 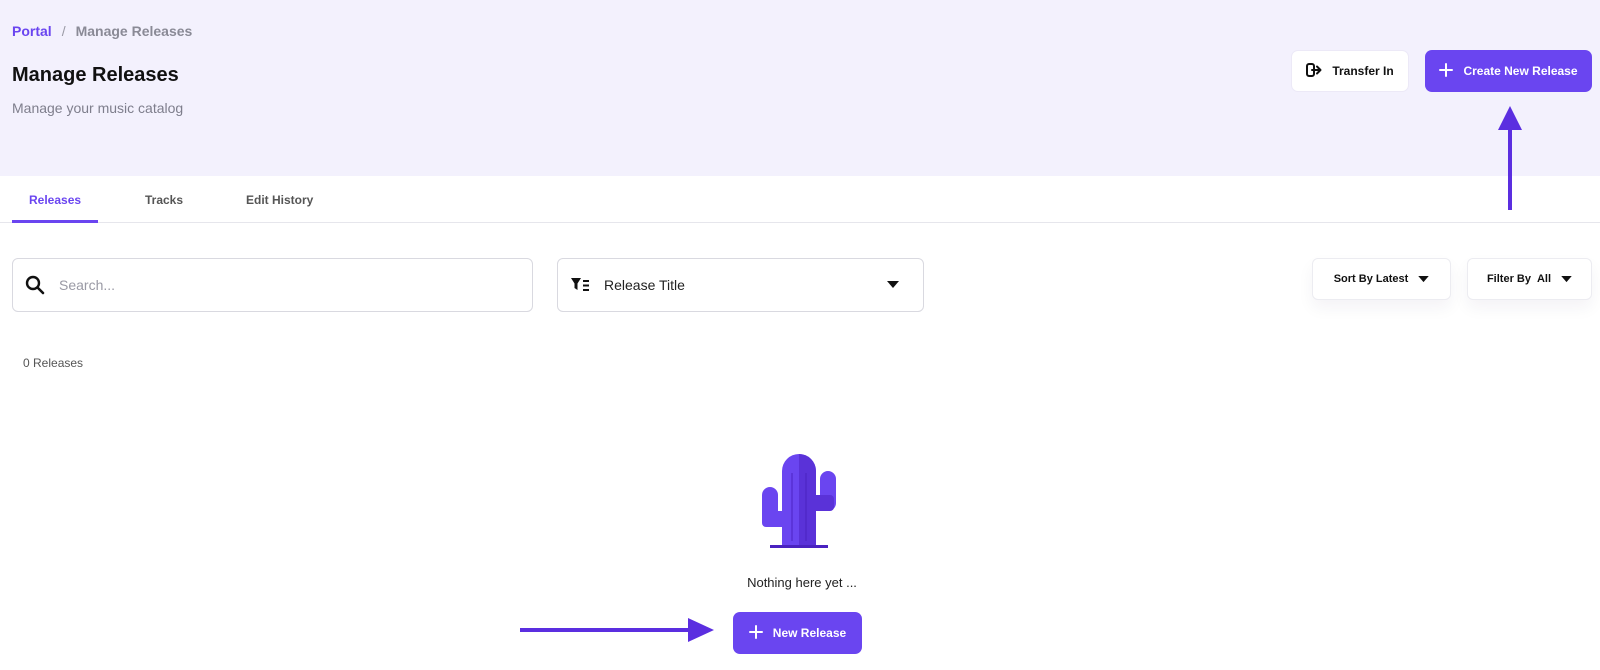 What do you see at coordinates (55, 200) in the screenshot?
I see `tab-releases: Releases` at bounding box center [55, 200].